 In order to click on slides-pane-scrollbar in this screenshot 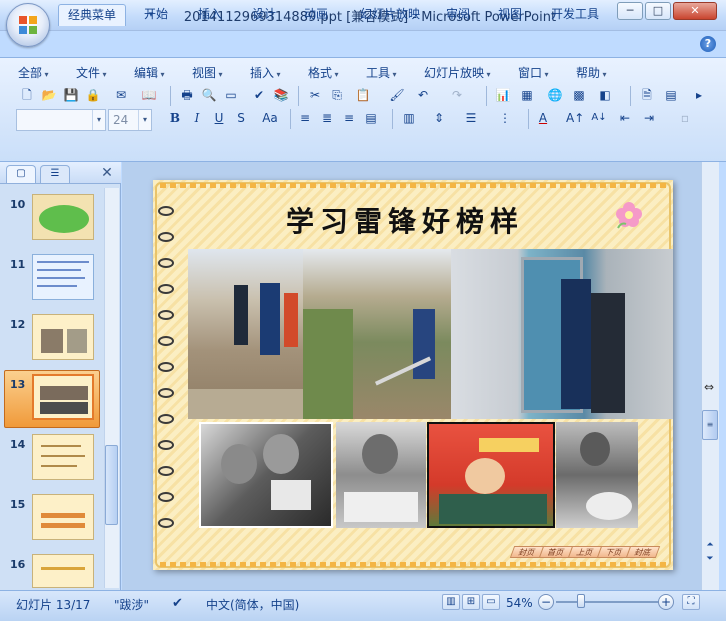, I will do `click(111, 388)`.